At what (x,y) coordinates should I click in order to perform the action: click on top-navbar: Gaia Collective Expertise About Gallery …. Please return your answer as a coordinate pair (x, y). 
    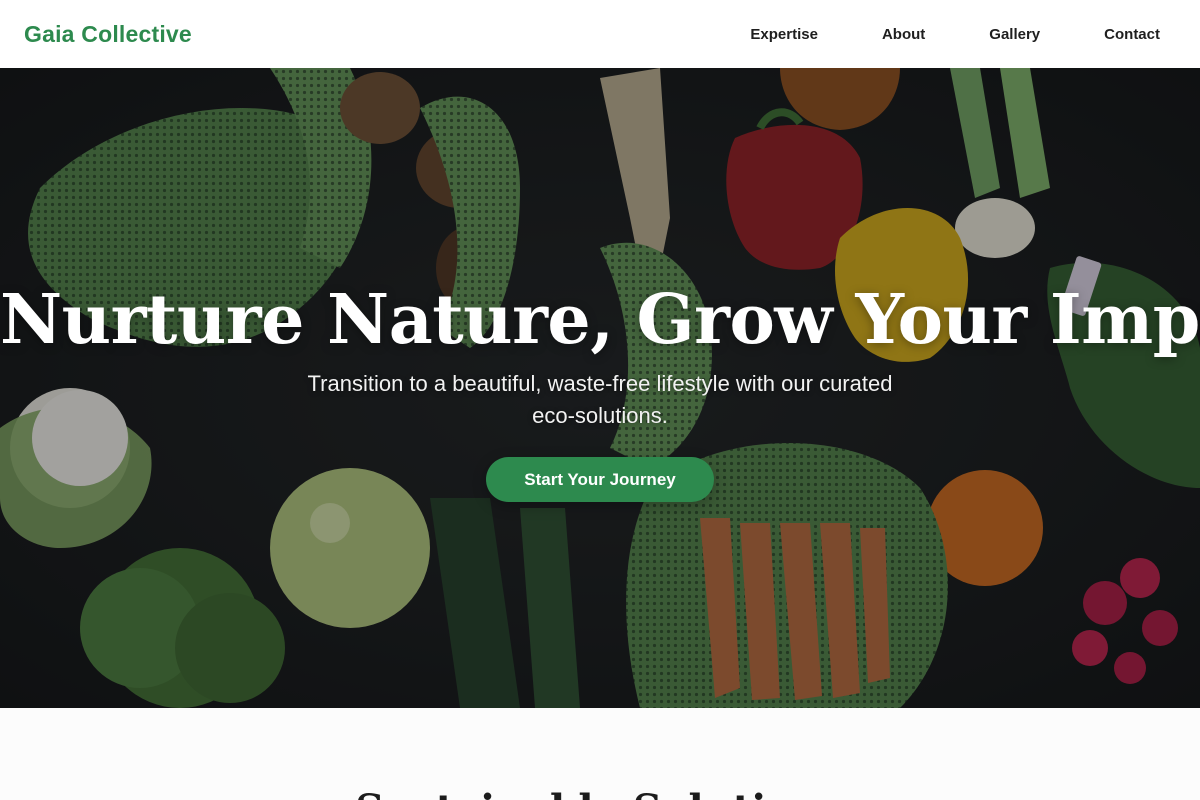
    Looking at the image, I should click on (600, 34).